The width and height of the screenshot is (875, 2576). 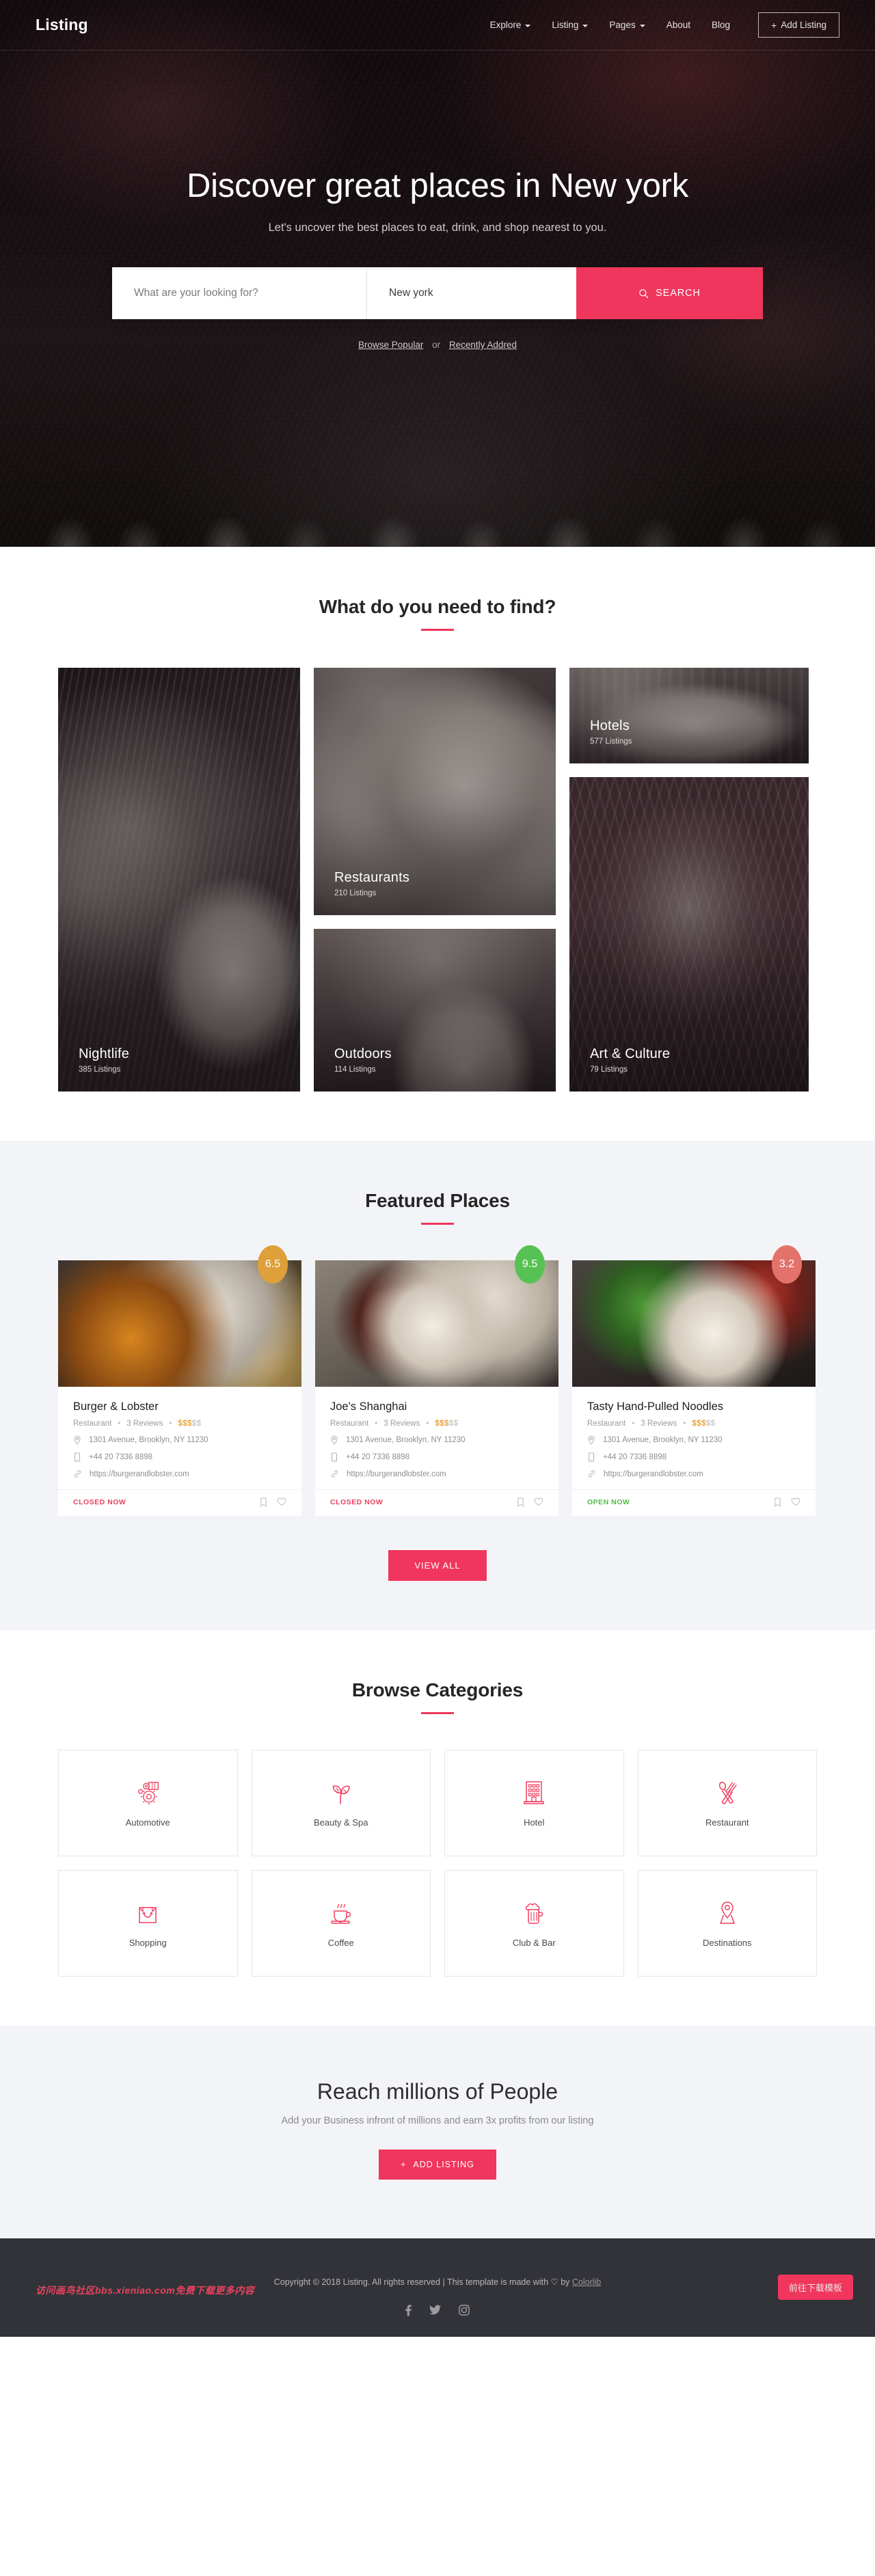 I want to click on category-card-nightlife: Nightlife 385 Listings, so click(x=179, y=880).